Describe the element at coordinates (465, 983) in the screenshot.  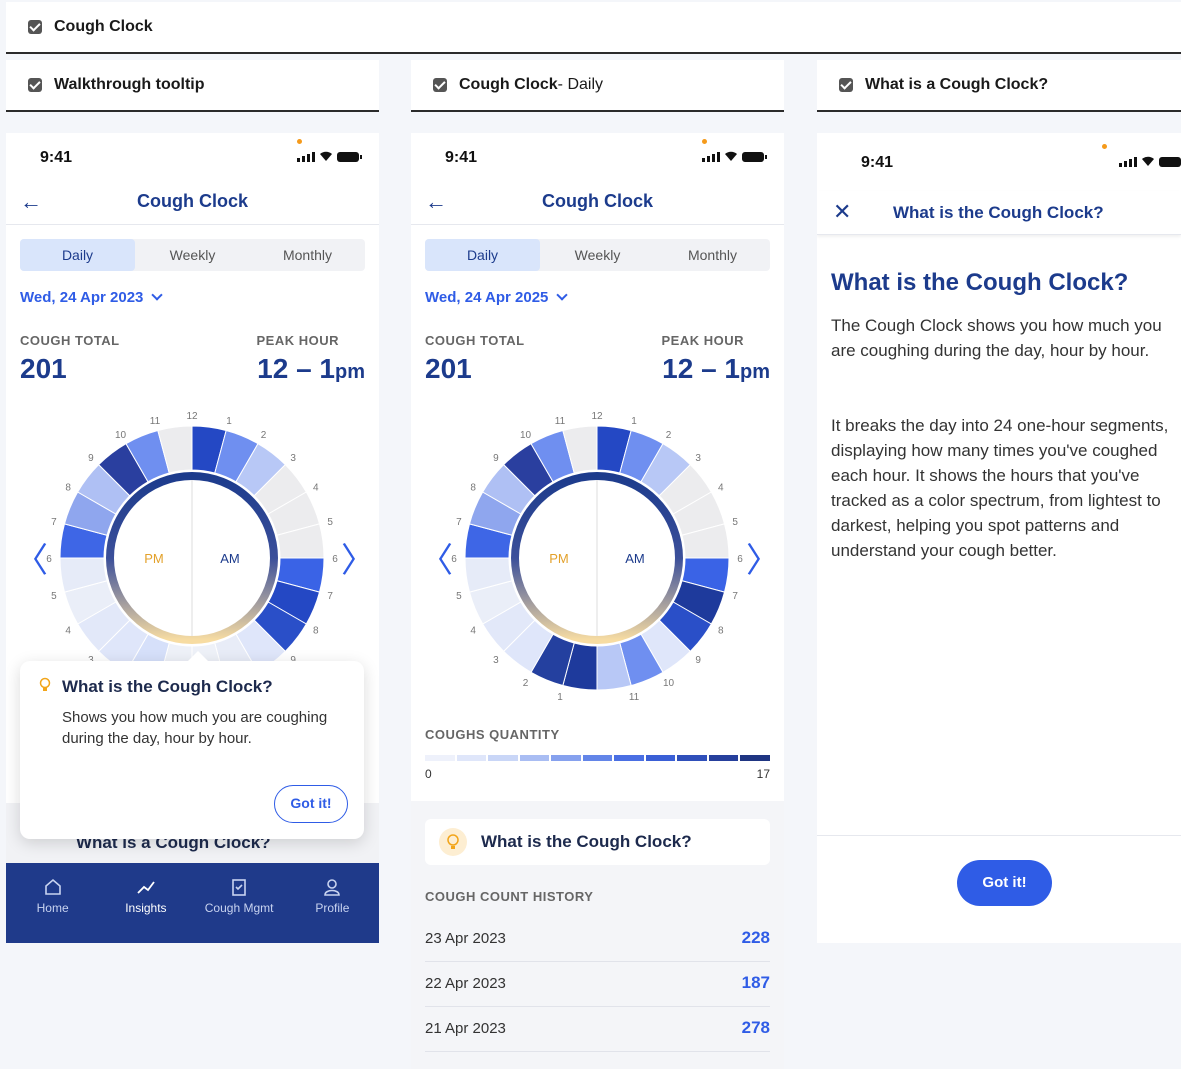
I see `history-date: 22 Apr 2023` at that location.